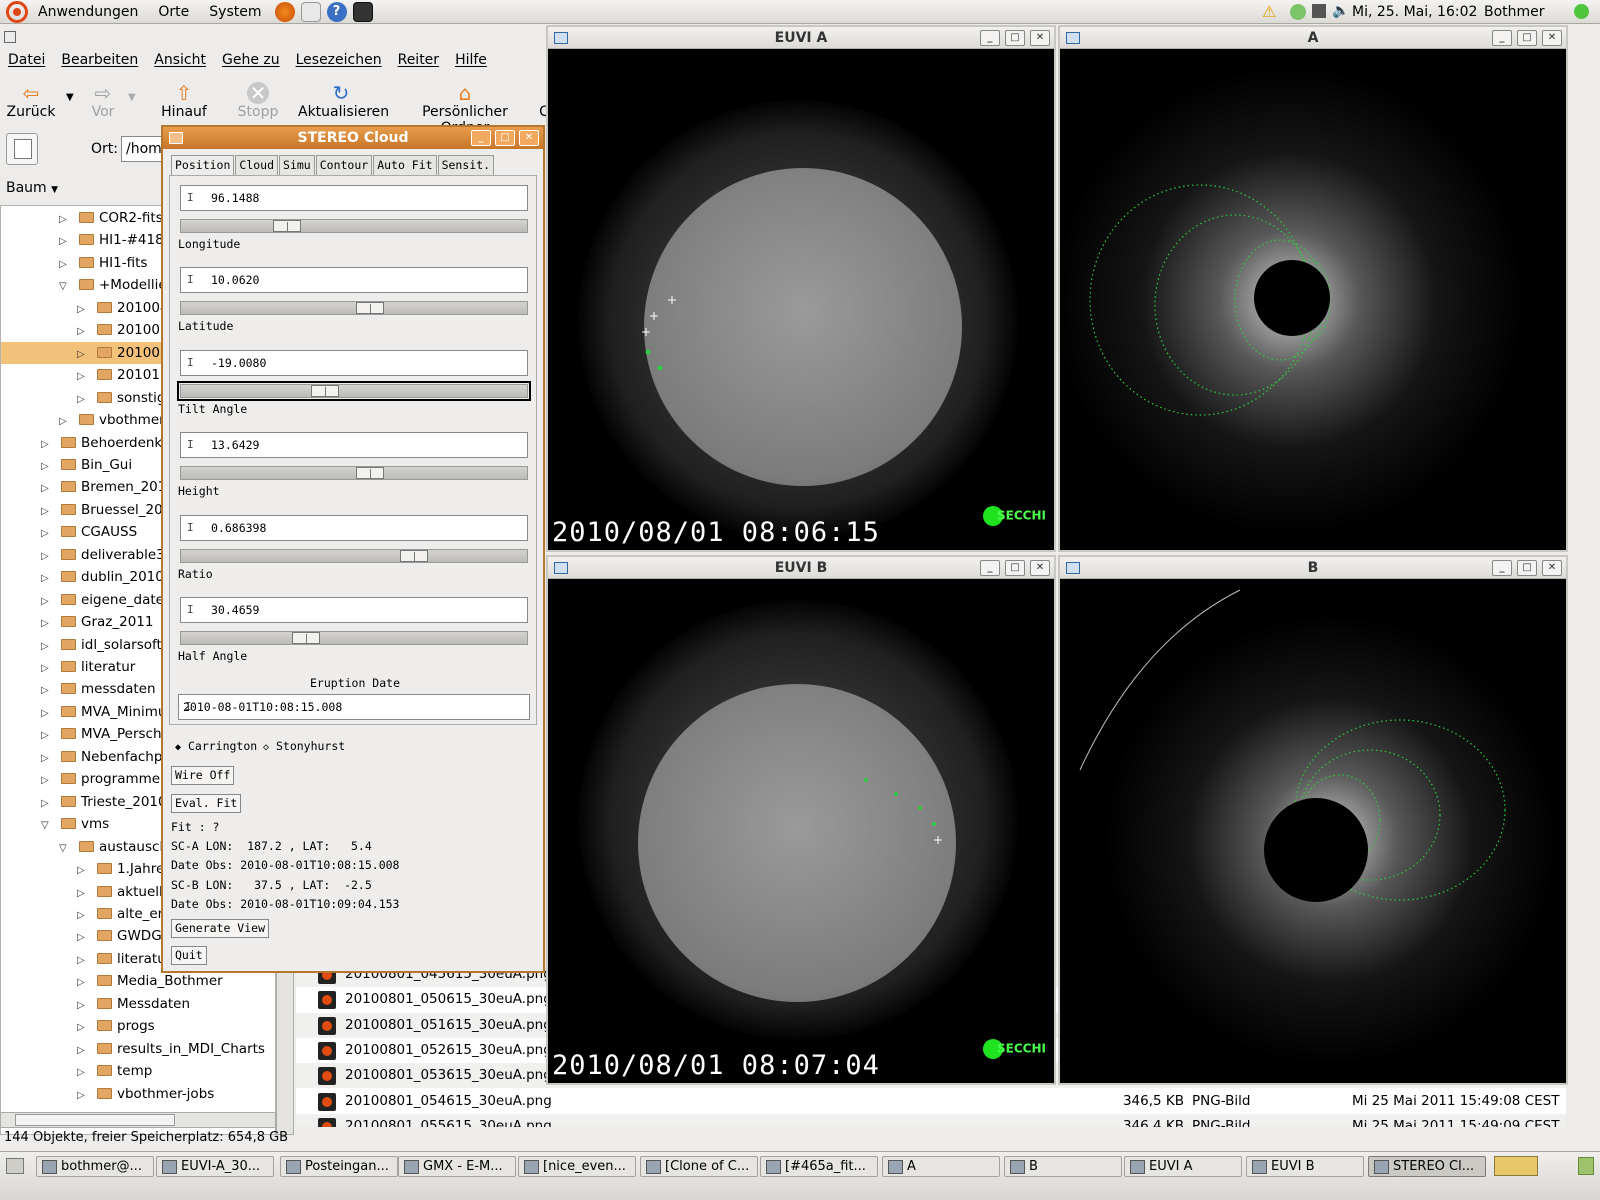 This screenshot has width=1600, height=1200. What do you see at coordinates (257, 165) in the screenshot?
I see `tab-cloud: Cloud` at bounding box center [257, 165].